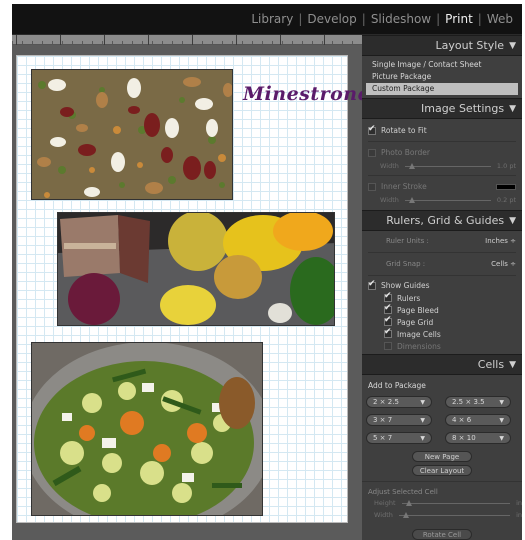 The width and height of the screenshot is (525, 540). What do you see at coordinates (478, 438) in the screenshot?
I see `cell-size-button: 8 × 10 ▼` at bounding box center [478, 438].